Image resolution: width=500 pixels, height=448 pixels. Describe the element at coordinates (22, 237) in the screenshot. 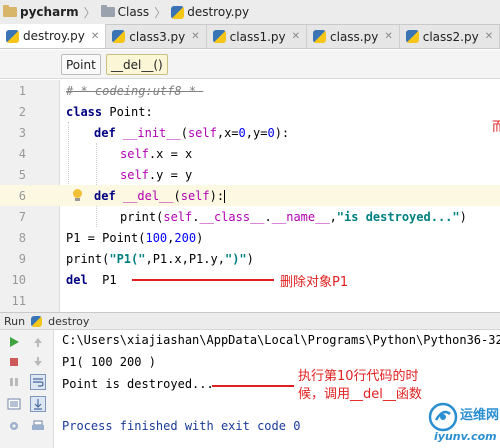

I see `line-number: 8` at that location.